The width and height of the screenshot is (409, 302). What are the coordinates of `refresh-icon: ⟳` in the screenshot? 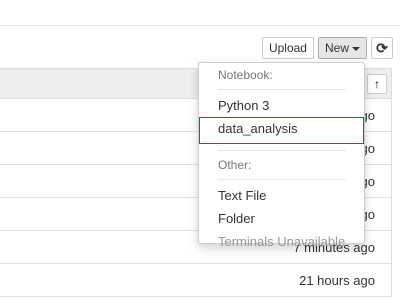 It's located at (382, 47).